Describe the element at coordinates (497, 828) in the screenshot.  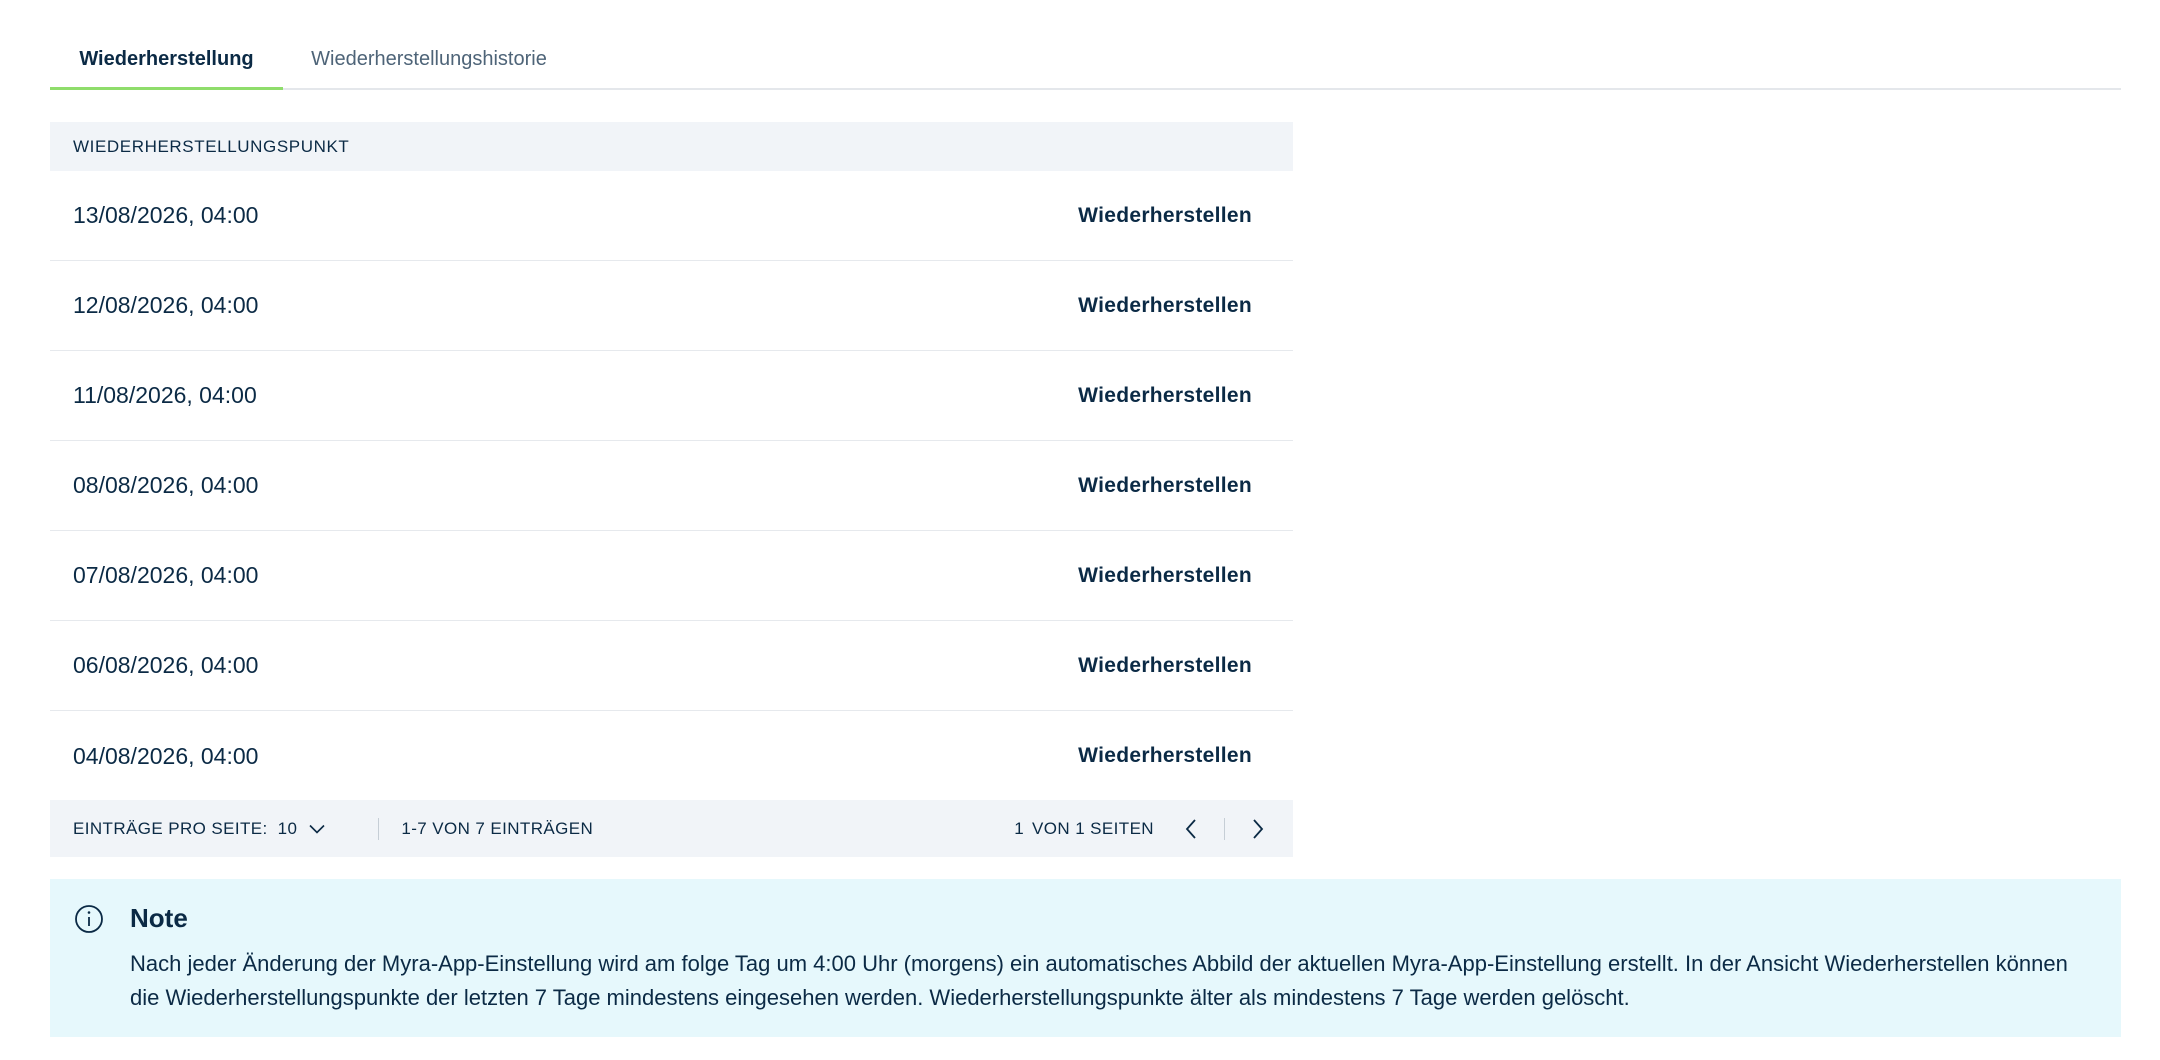
I see `entries-range: 1-7 VON 7 EINTRÄGEN` at that location.